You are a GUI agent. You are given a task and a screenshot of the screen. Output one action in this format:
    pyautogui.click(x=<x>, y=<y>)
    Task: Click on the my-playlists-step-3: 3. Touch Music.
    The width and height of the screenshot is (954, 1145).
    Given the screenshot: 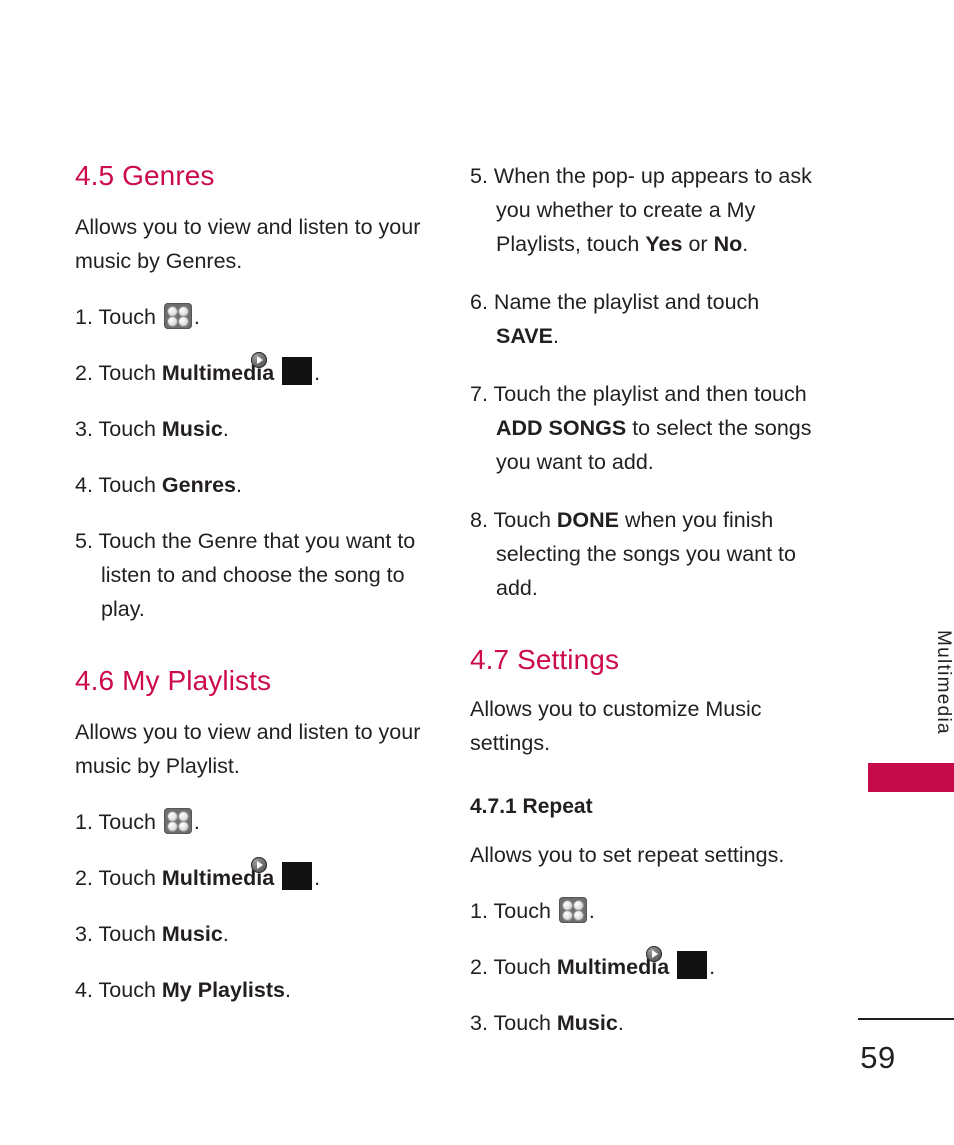 What is the action you would take?
    pyautogui.click(x=253, y=935)
    